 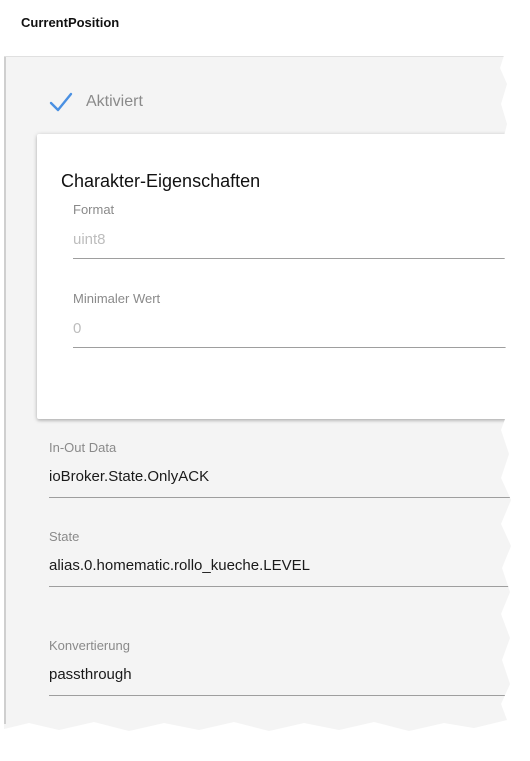 What do you see at coordinates (280, 586) in the screenshot?
I see `state-underline` at bounding box center [280, 586].